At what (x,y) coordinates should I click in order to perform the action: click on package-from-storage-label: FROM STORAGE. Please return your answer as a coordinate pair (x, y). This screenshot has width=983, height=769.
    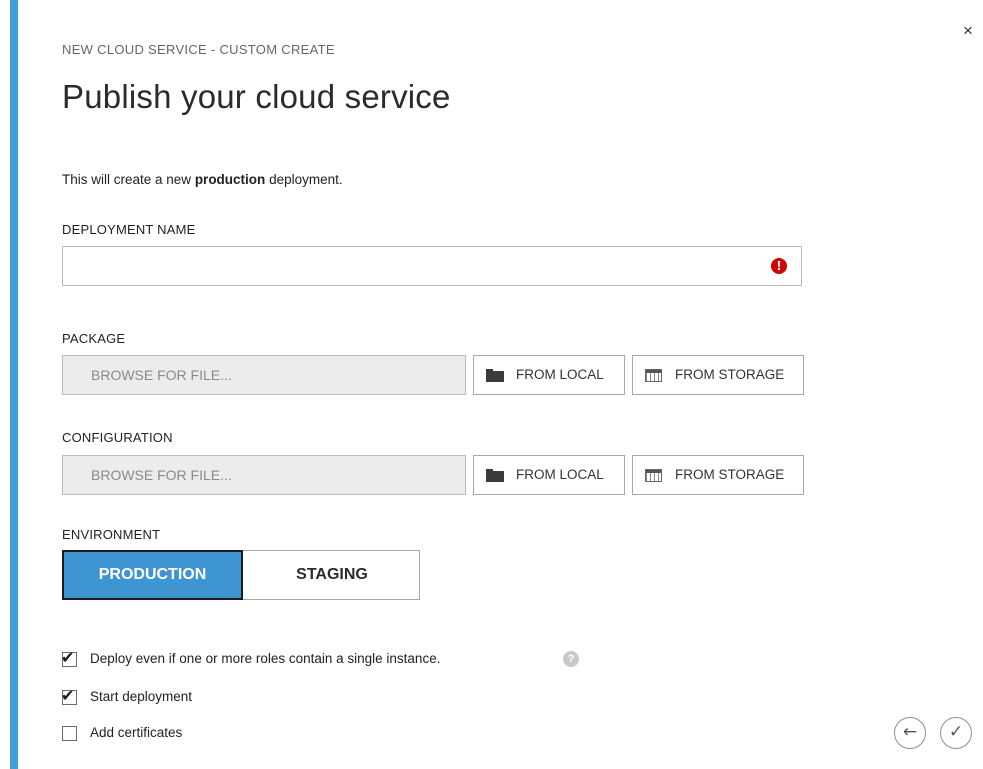
    Looking at the image, I should click on (730, 374).